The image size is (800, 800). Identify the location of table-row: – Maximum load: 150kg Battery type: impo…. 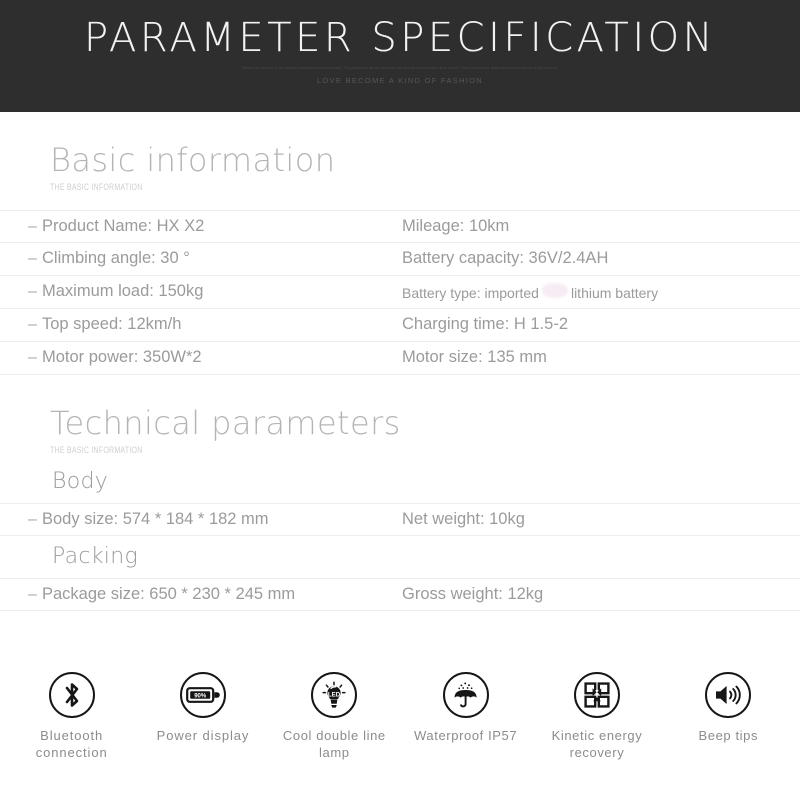
(400, 292).